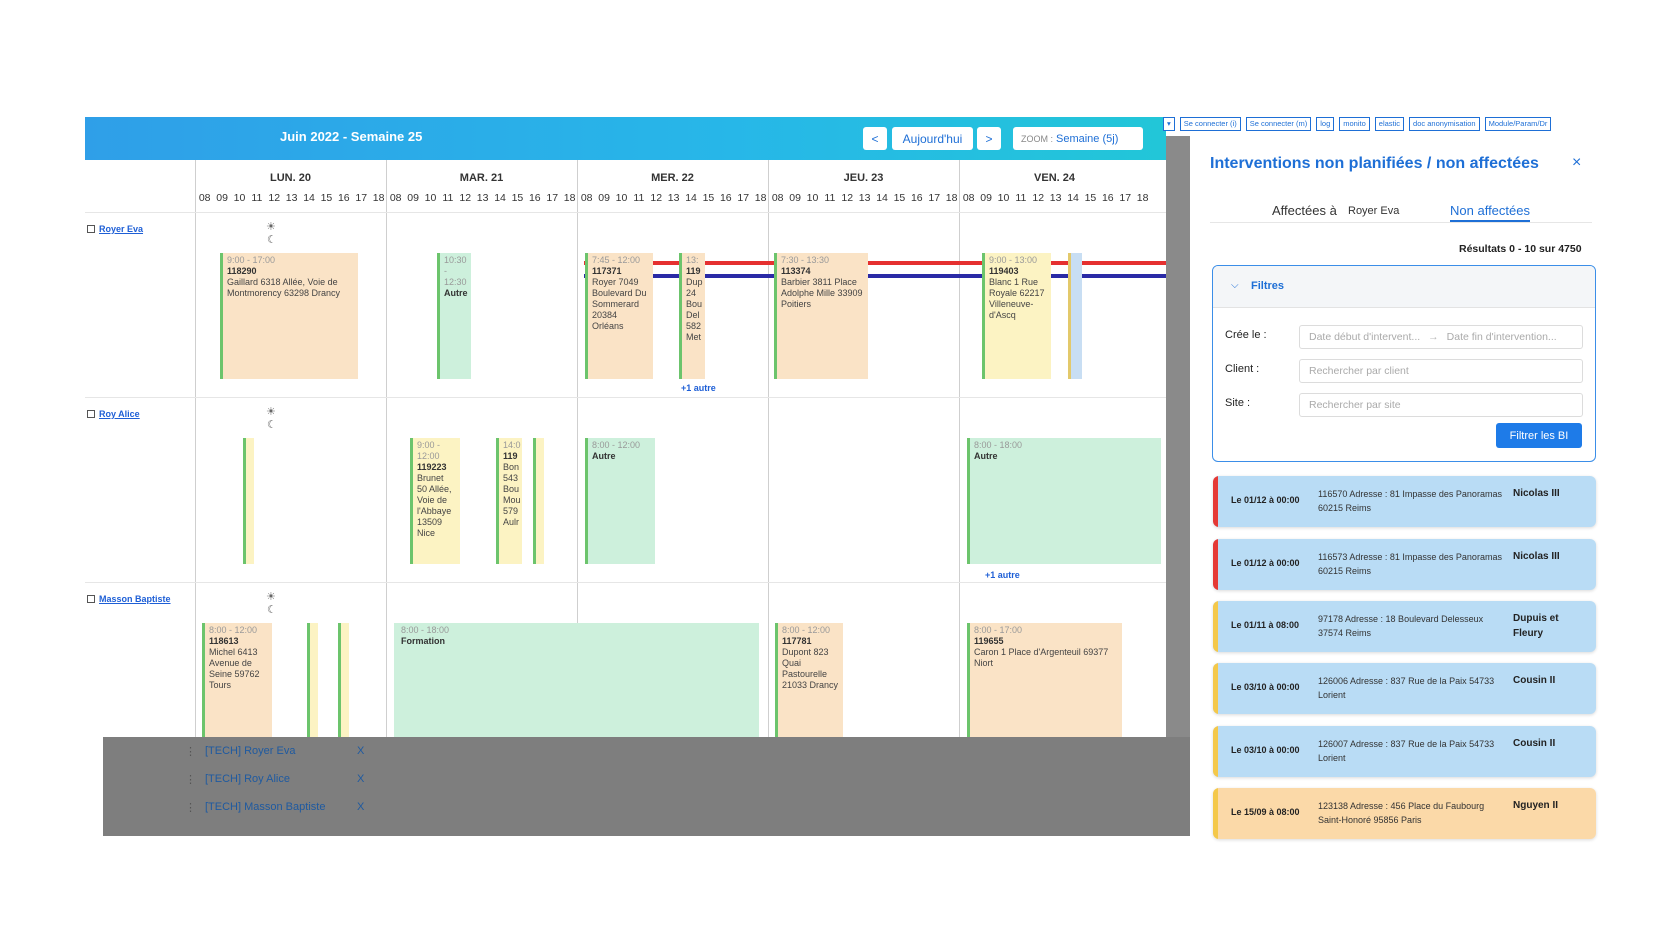 The width and height of the screenshot is (1680, 945). I want to click on tab-unassigned: Non affectées, so click(1490, 212).